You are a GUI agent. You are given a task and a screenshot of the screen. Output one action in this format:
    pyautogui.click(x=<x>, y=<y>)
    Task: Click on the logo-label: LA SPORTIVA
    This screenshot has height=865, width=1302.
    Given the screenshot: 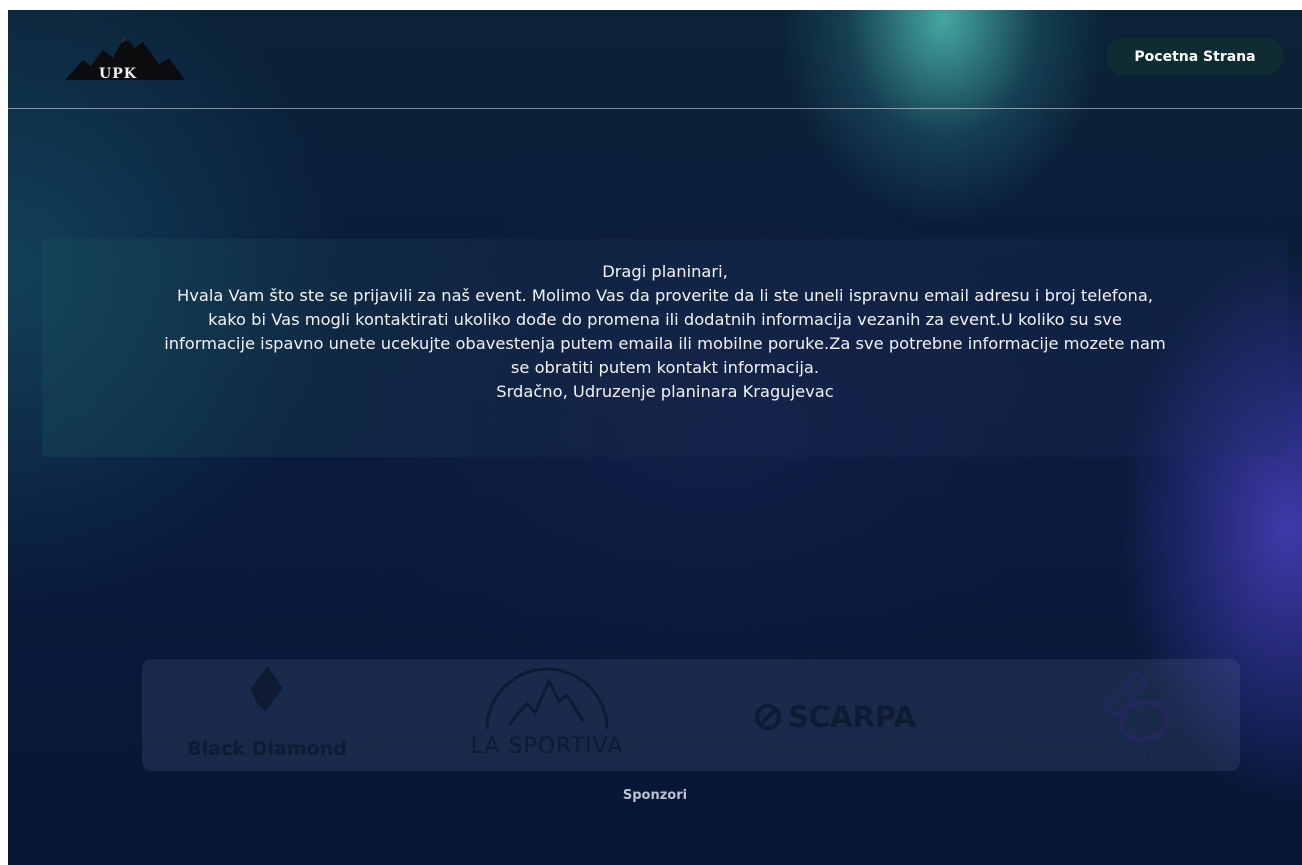 What is the action you would take?
    pyautogui.click(x=547, y=743)
    